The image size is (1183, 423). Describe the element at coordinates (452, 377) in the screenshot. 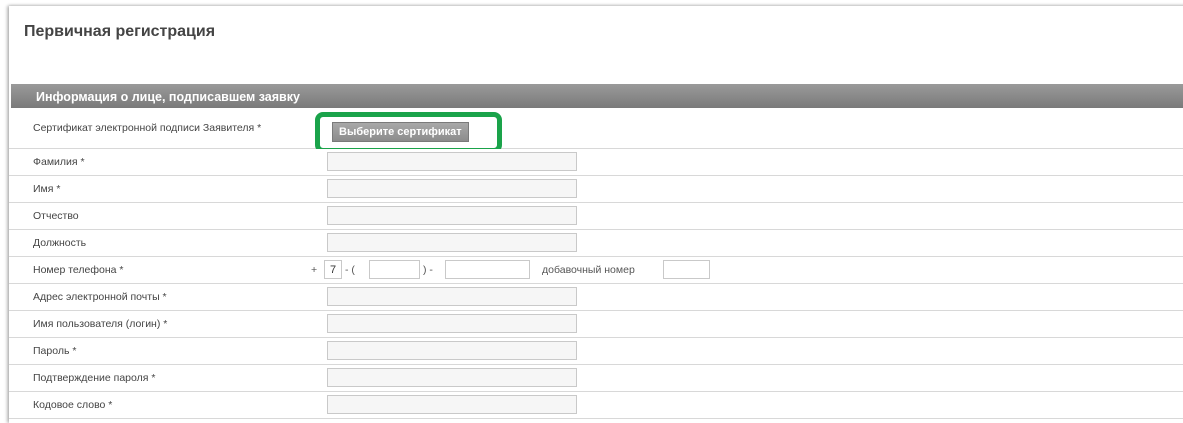

I see `password-confirm-input` at that location.